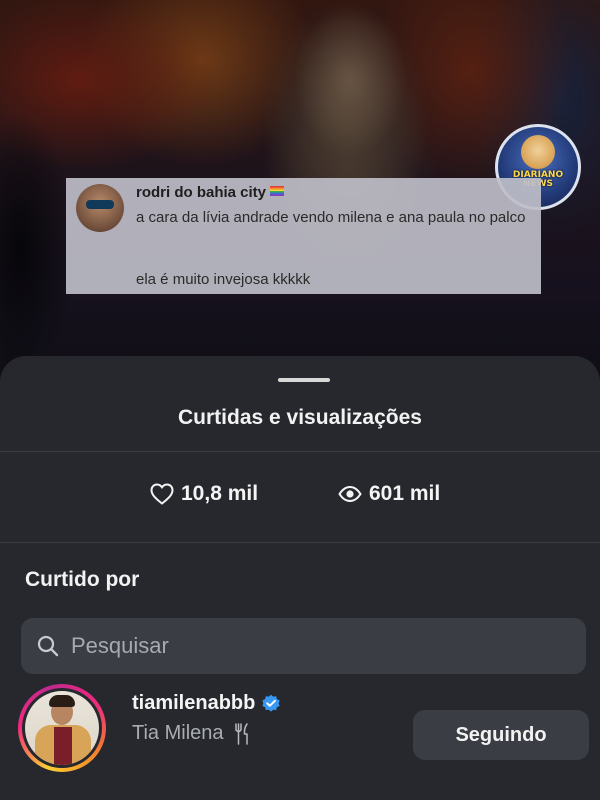 The image size is (600, 800). Describe the element at coordinates (48, 646) in the screenshot. I see `search-icon` at that location.